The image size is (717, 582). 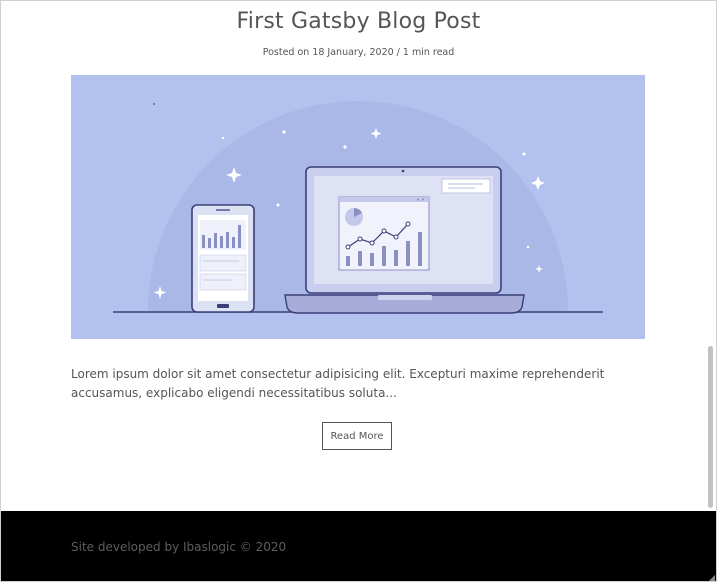 What do you see at coordinates (357, 436) in the screenshot?
I see `read-more-button: Read More` at bounding box center [357, 436].